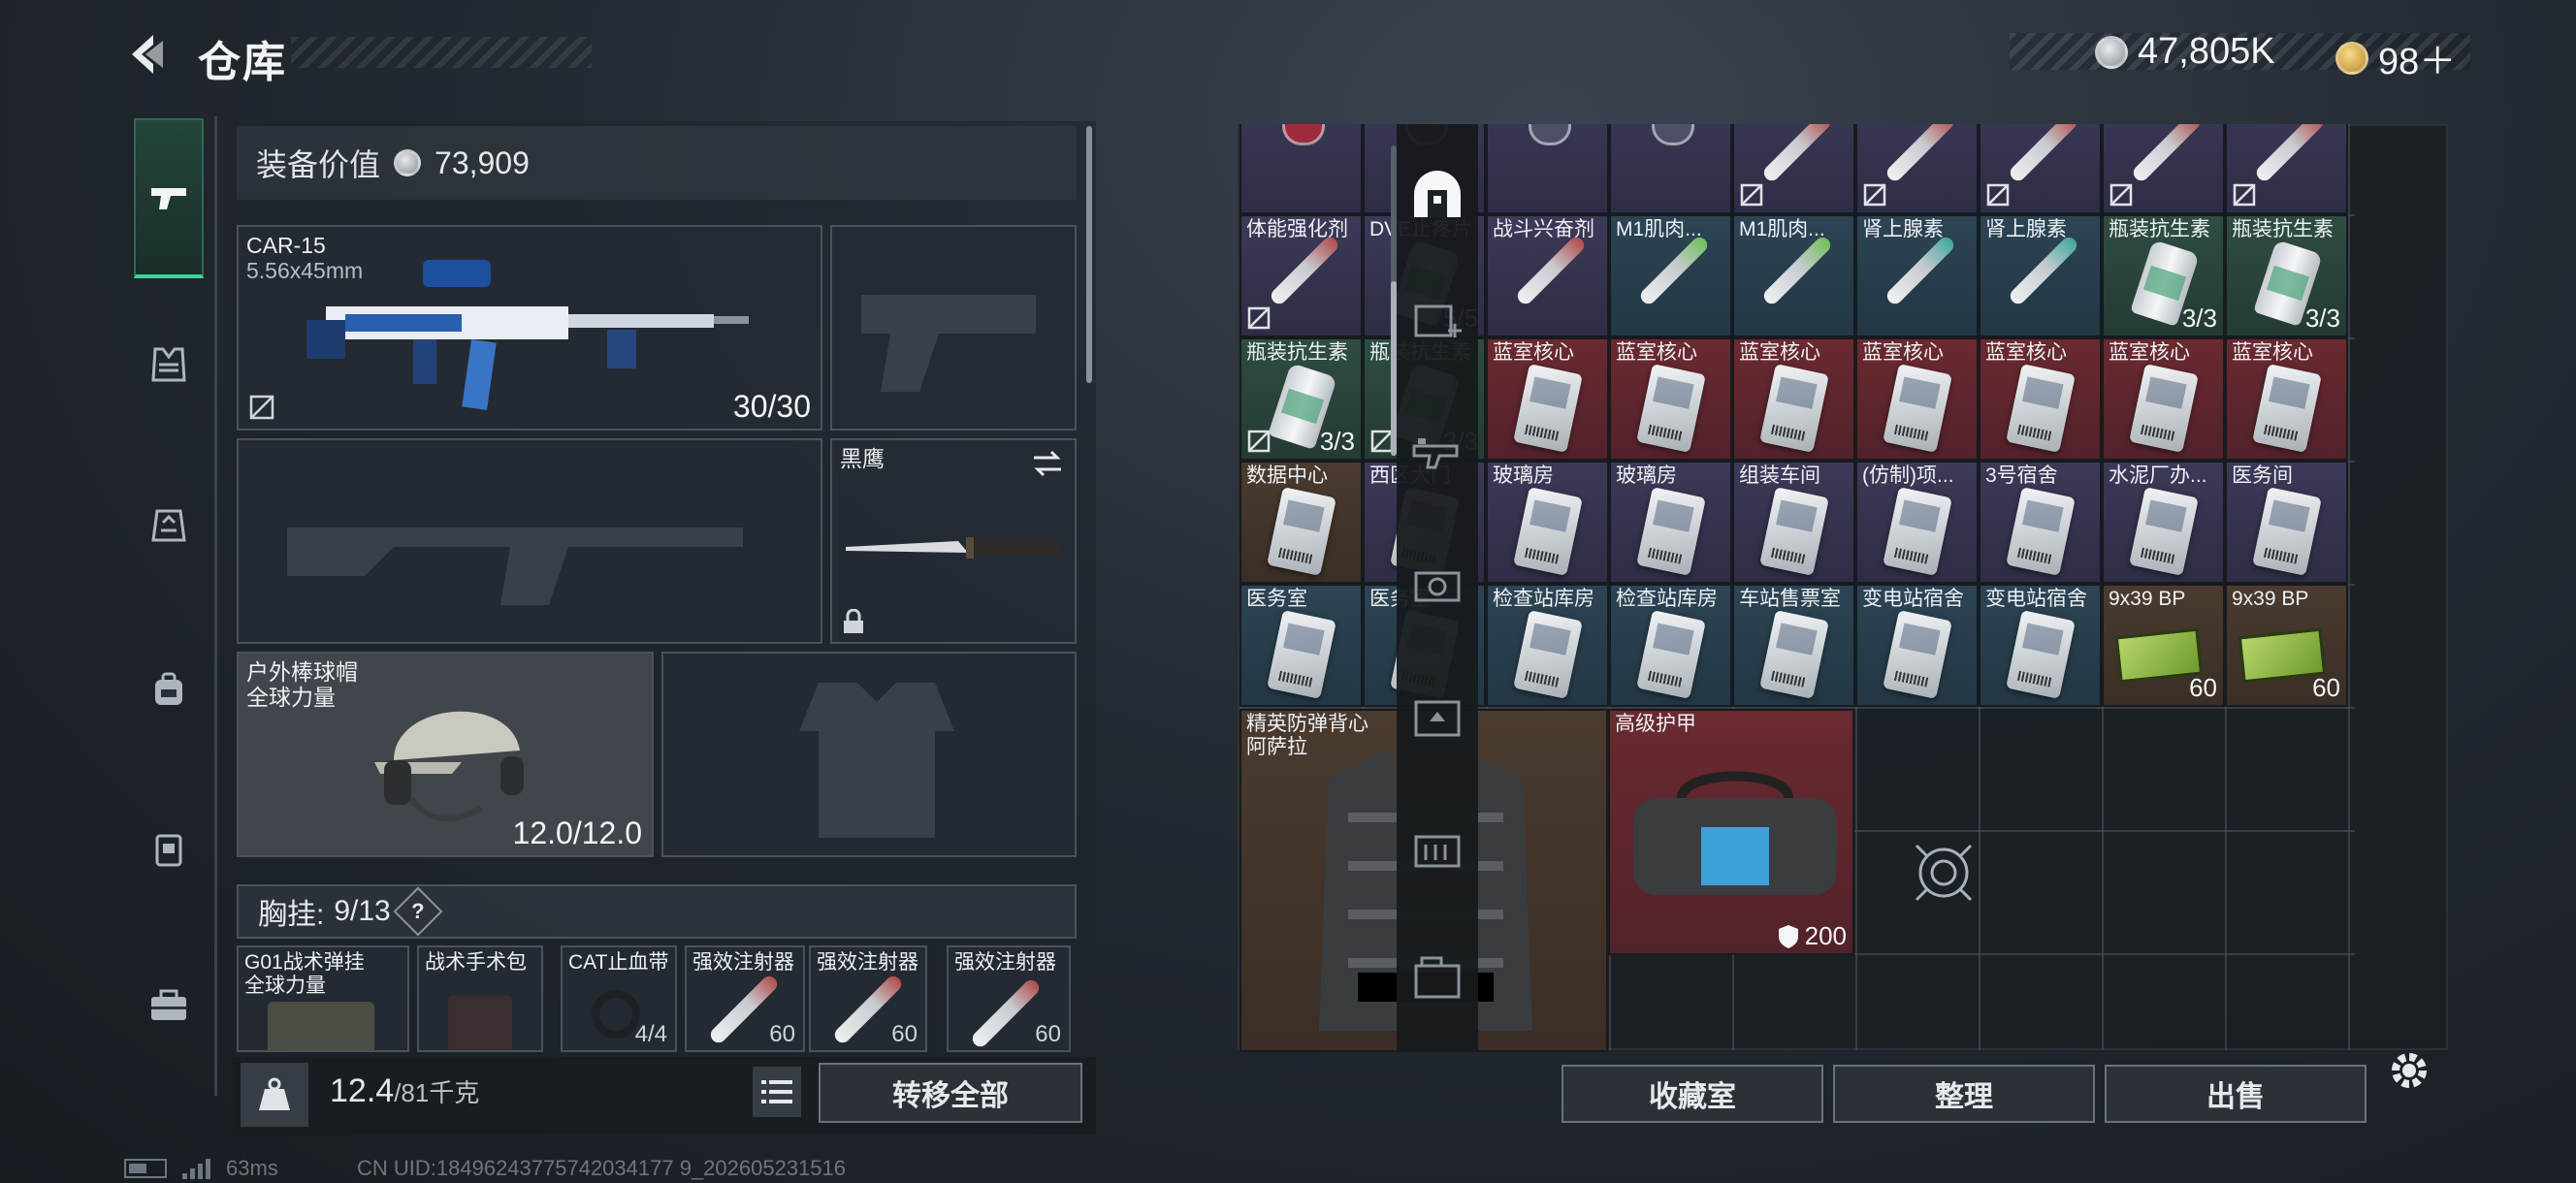 Image resolution: width=2576 pixels, height=1183 pixels. Describe the element at coordinates (953, 328) in the screenshot. I see `sidearm-slot` at that location.